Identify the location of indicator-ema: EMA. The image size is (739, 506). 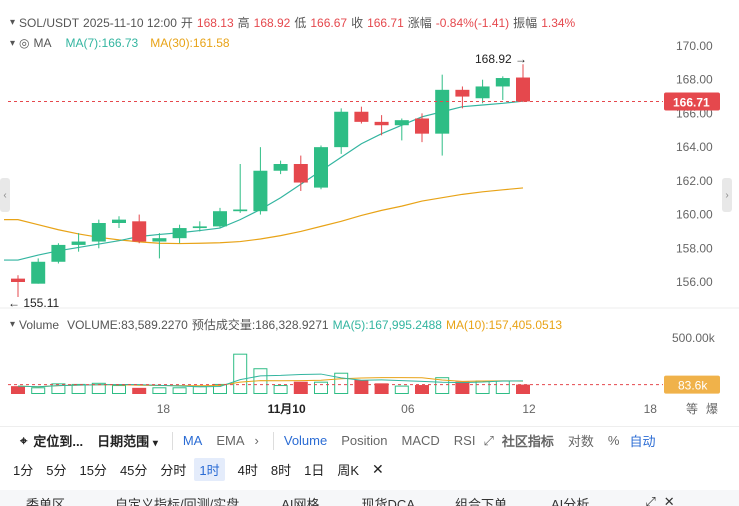
(230, 440).